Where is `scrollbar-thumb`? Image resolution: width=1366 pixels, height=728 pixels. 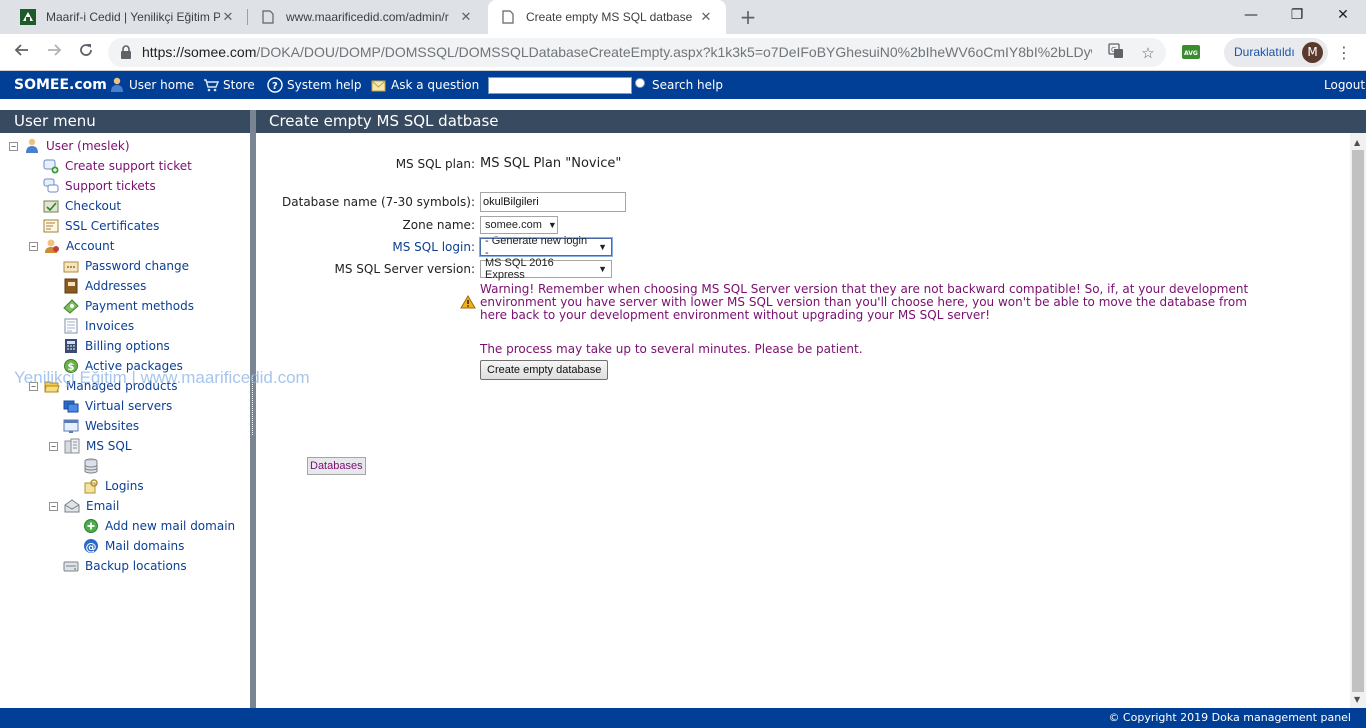
scrollbar-thumb is located at coordinates (1358, 421).